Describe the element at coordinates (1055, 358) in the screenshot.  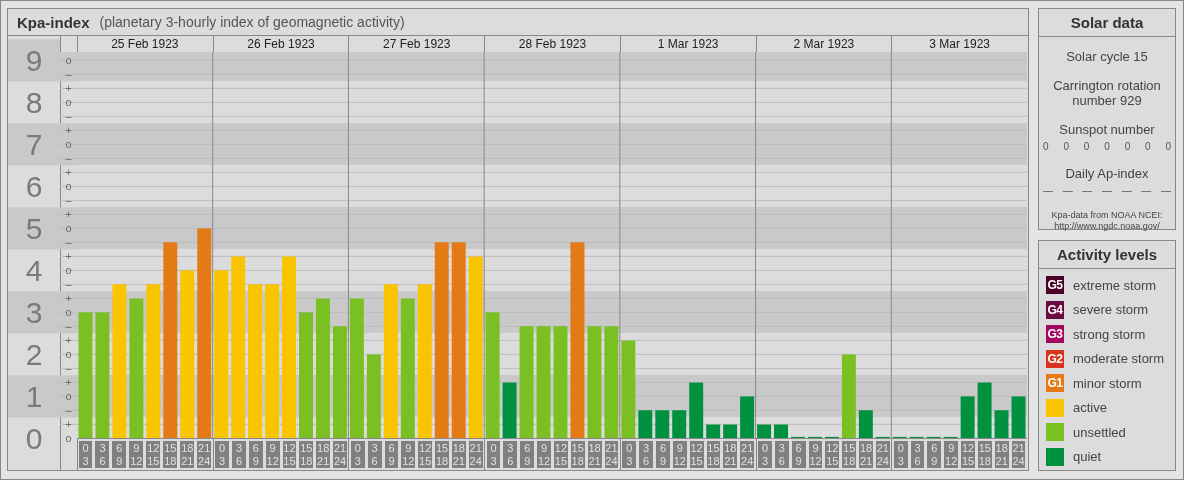
I see `level-swatch: G2` at that location.